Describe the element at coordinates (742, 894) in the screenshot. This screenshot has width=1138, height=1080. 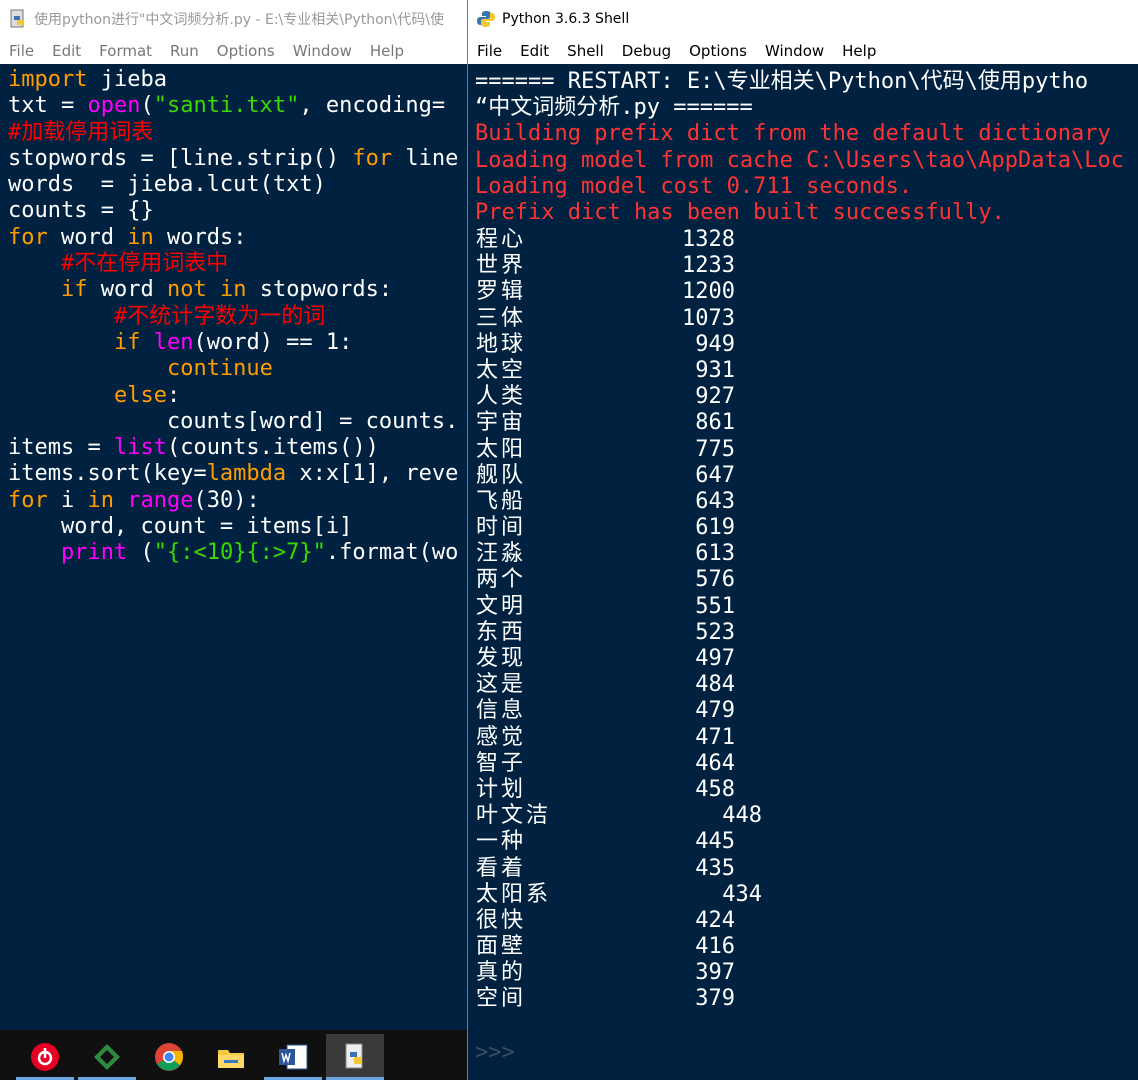
I see `count-cell: 434` at that location.